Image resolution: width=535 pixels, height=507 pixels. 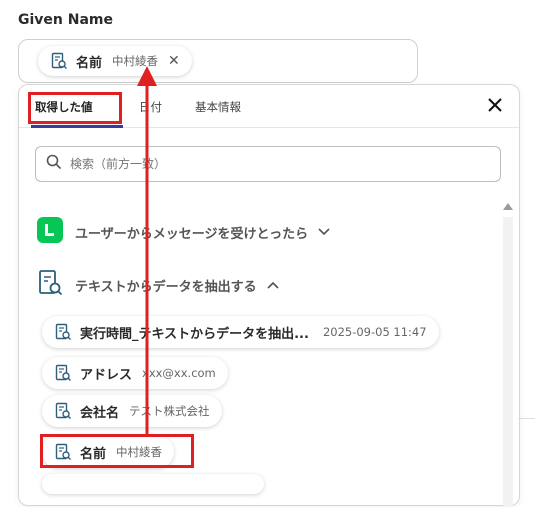 What do you see at coordinates (508, 206) in the screenshot?
I see `scroll-up-arrow` at bounding box center [508, 206].